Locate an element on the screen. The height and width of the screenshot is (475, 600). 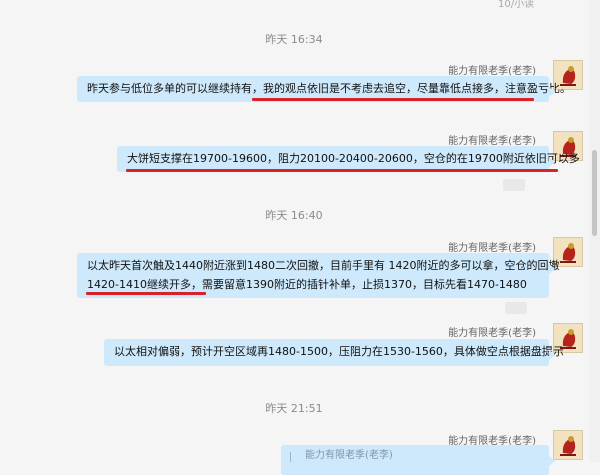
read-status: 10/小读 is located at coordinates (300, 6).